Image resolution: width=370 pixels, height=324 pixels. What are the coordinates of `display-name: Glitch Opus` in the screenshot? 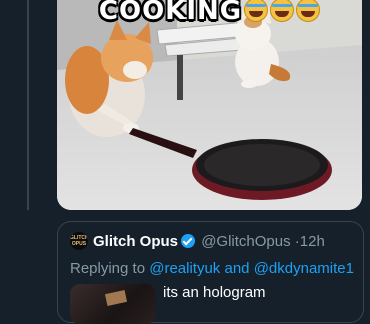 It's located at (135, 241).